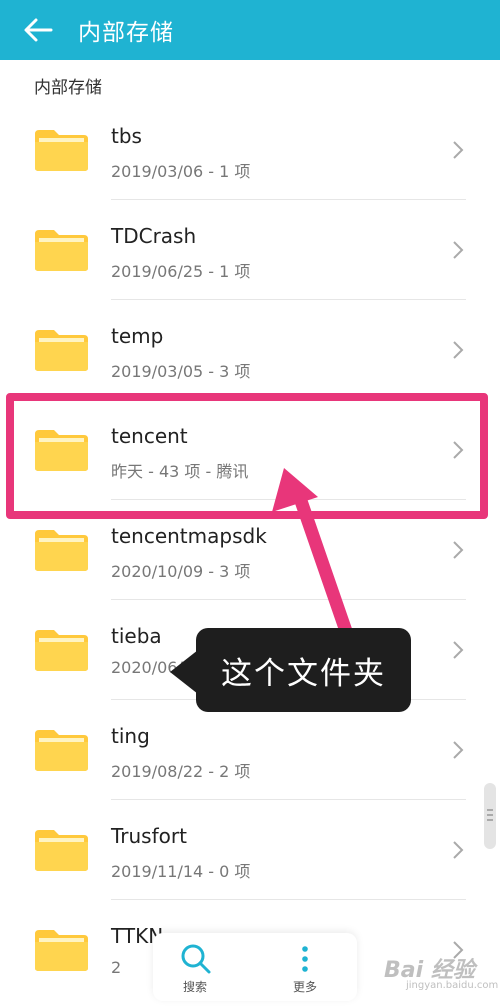  Describe the element at coordinates (68, 88) in the screenshot. I see `breadcrumb: 内部存储` at that location.